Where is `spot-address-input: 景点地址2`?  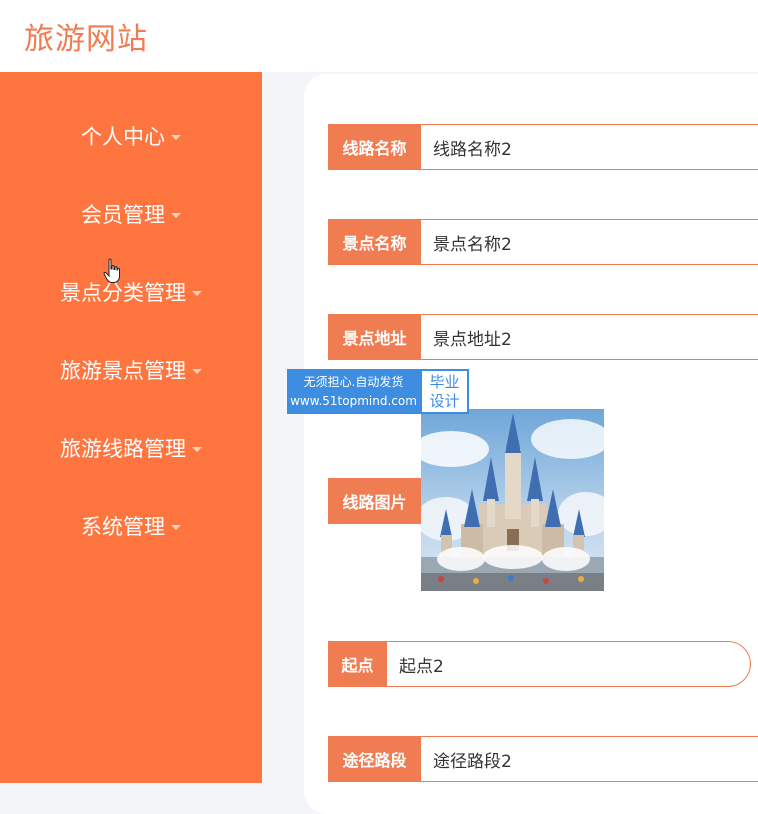 spot-address-input: 景点地址2 is located at coordinates (589, 337).